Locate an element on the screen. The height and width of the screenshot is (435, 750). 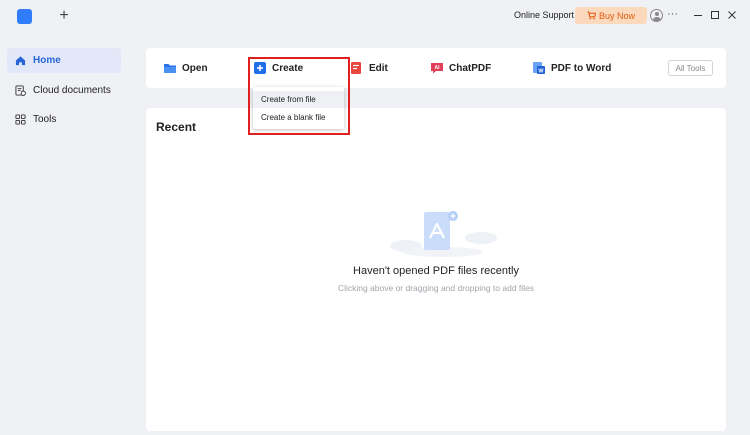
edit-document-icon is located at coordinates (356, 68).